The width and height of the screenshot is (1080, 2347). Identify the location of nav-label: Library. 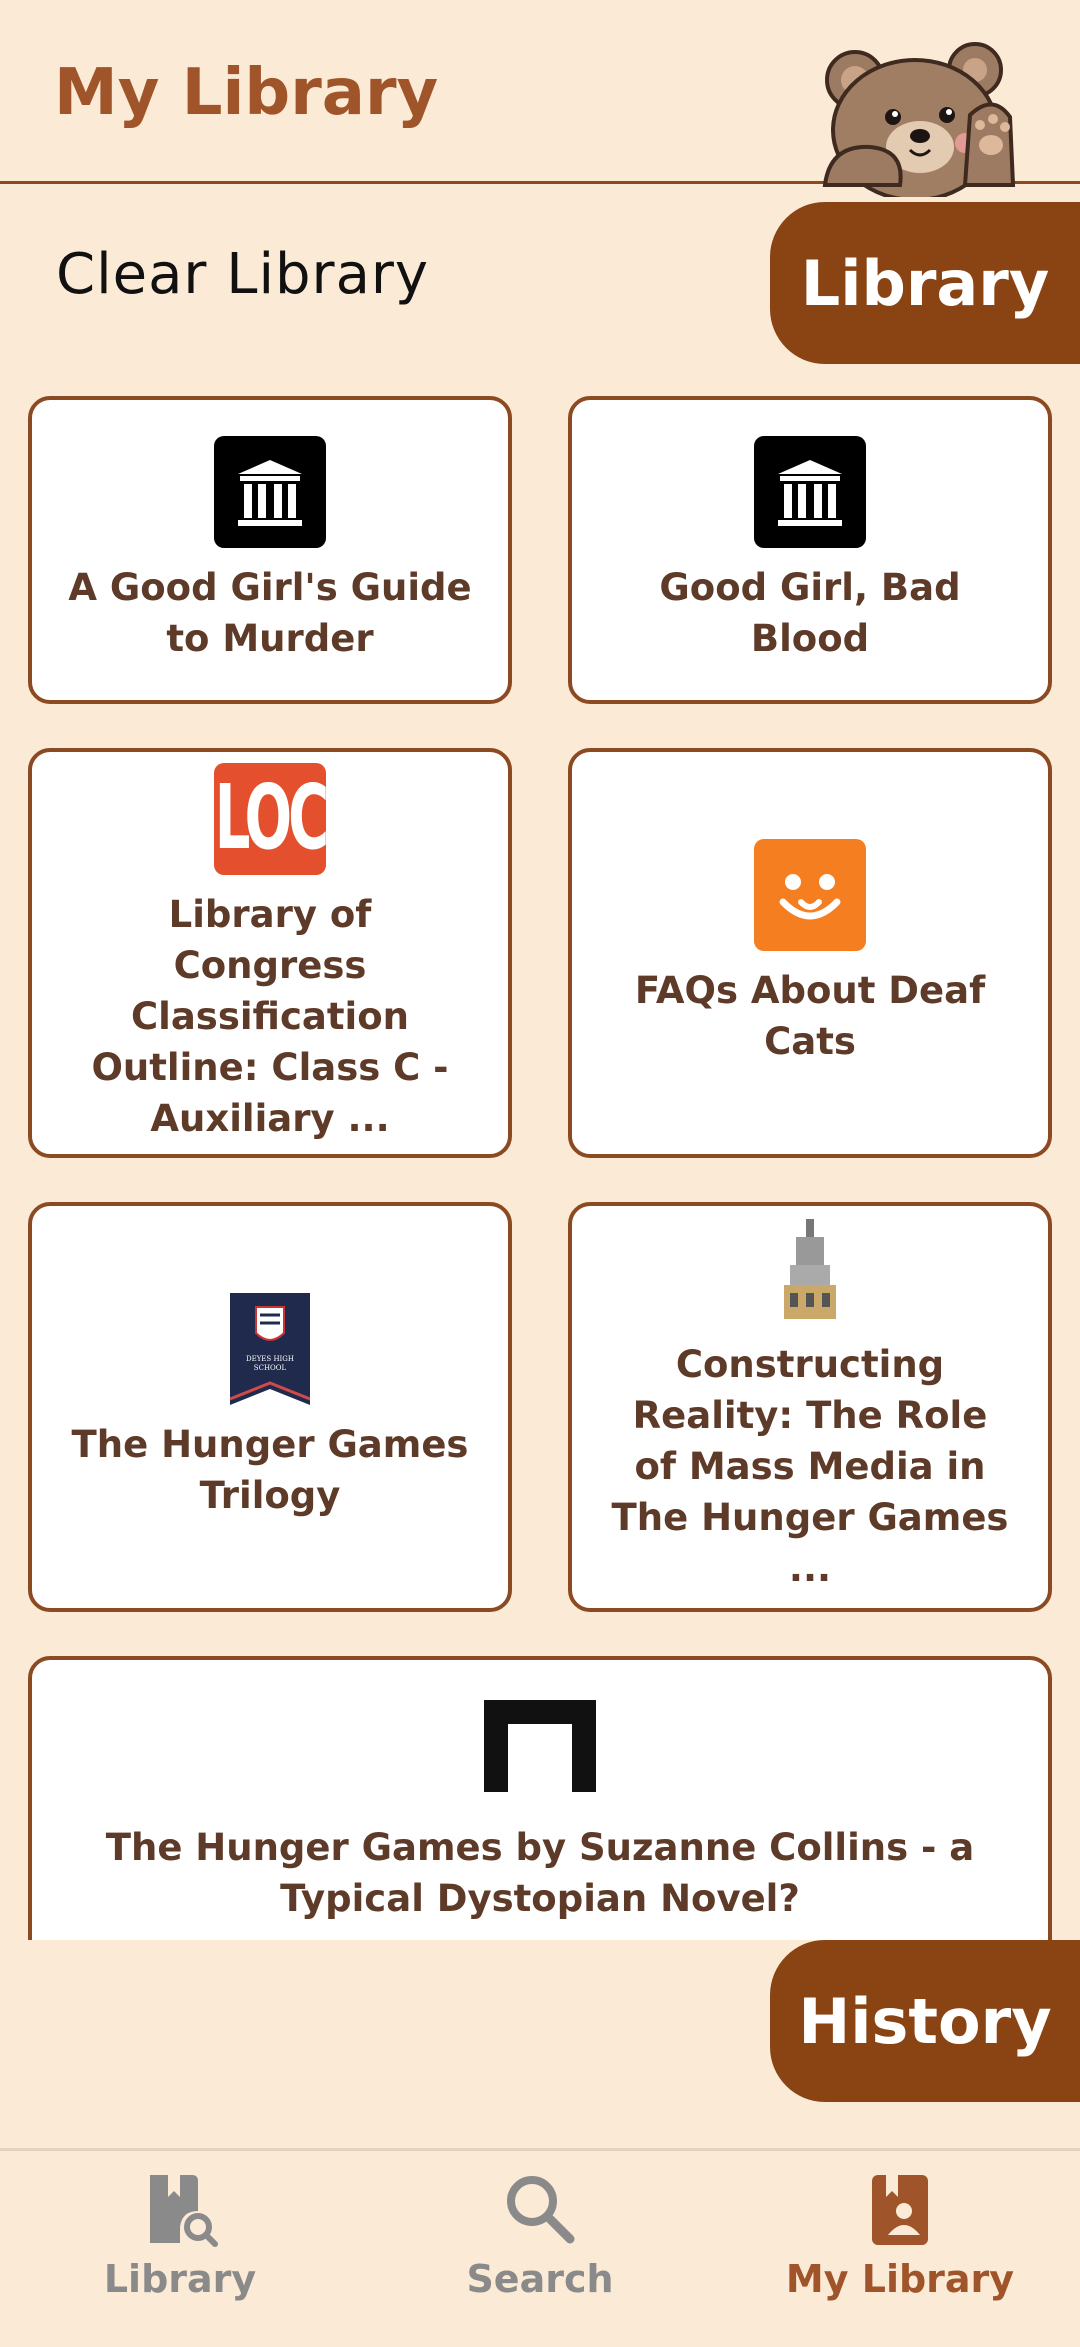
(180, 2279).